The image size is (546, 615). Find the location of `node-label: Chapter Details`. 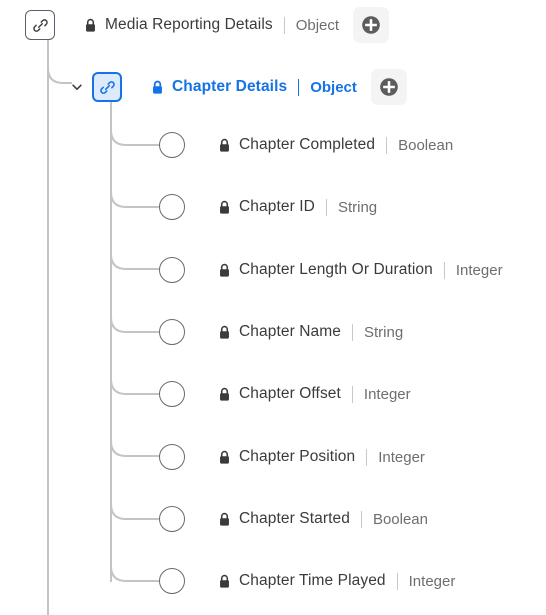

node-label: Chapter Details is located at coordinates (230, 86).